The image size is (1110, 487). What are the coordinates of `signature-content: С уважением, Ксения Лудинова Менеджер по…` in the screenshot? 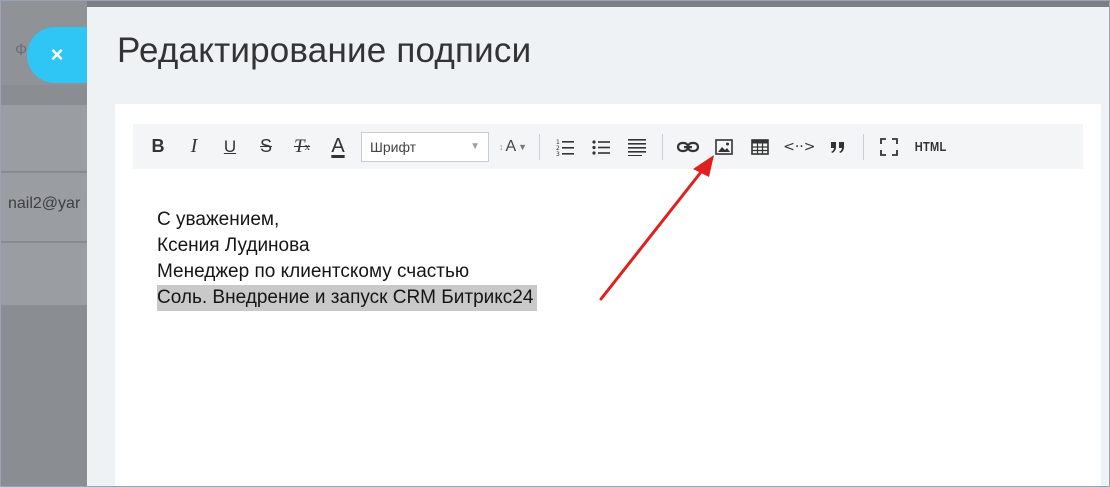 It's located at (347, 259).